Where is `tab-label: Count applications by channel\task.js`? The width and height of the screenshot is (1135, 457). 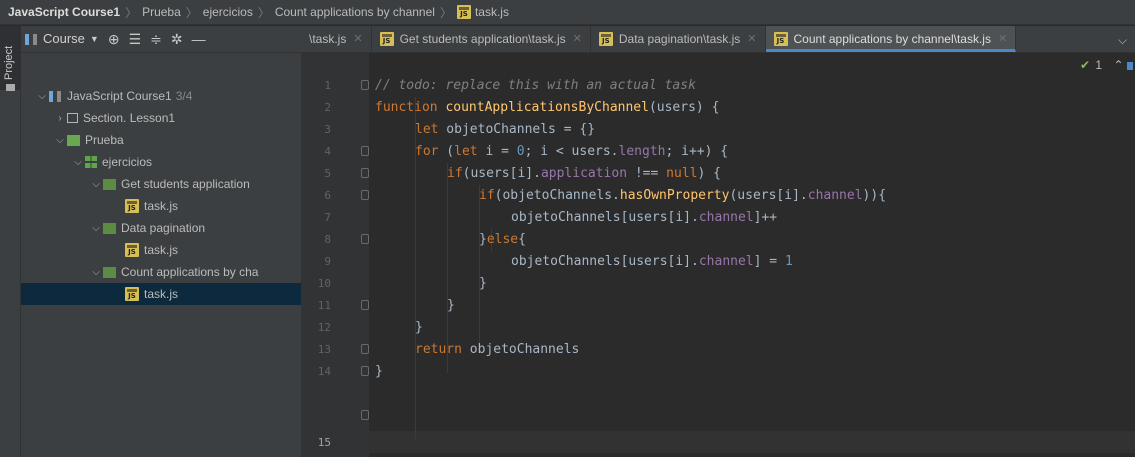 tab-label: Count applications by channel\task.js is located at coordinates (892, 38).